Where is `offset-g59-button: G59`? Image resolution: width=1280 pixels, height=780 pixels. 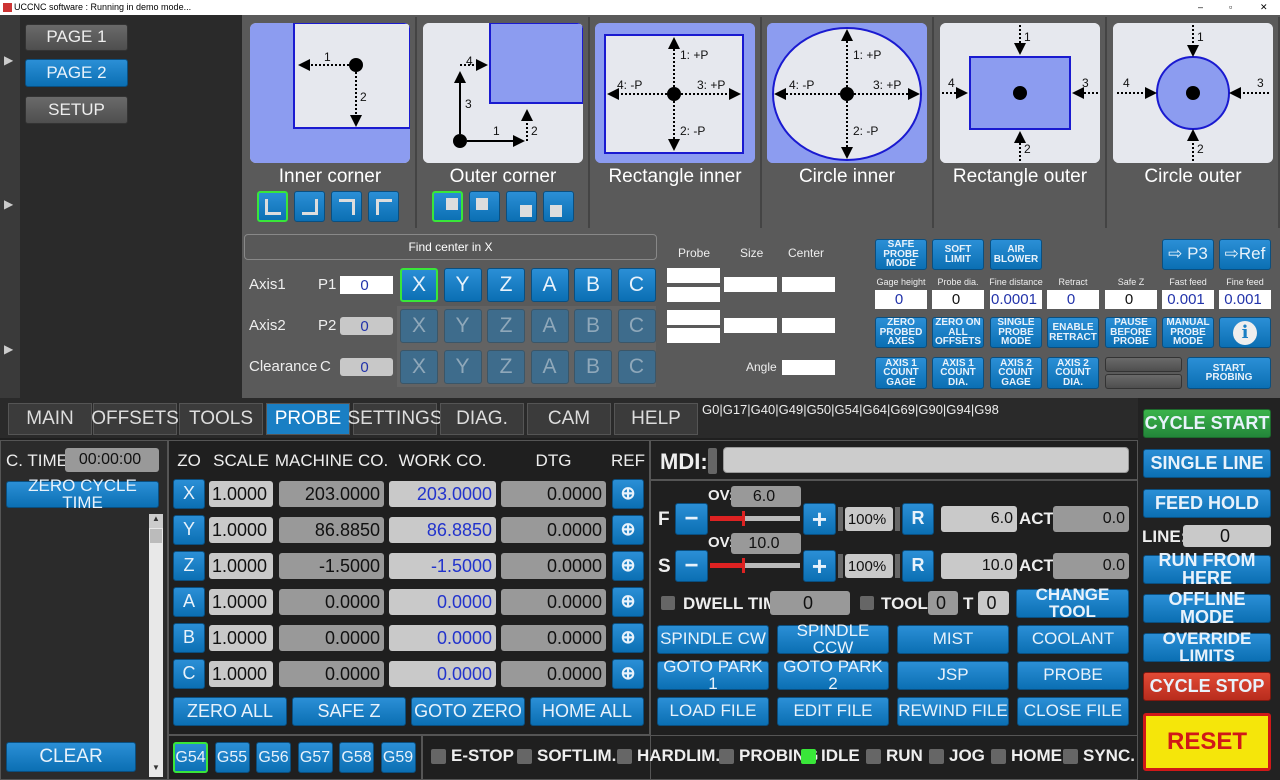 offset-g59-button: G59 is located at coordinates (398, 757).